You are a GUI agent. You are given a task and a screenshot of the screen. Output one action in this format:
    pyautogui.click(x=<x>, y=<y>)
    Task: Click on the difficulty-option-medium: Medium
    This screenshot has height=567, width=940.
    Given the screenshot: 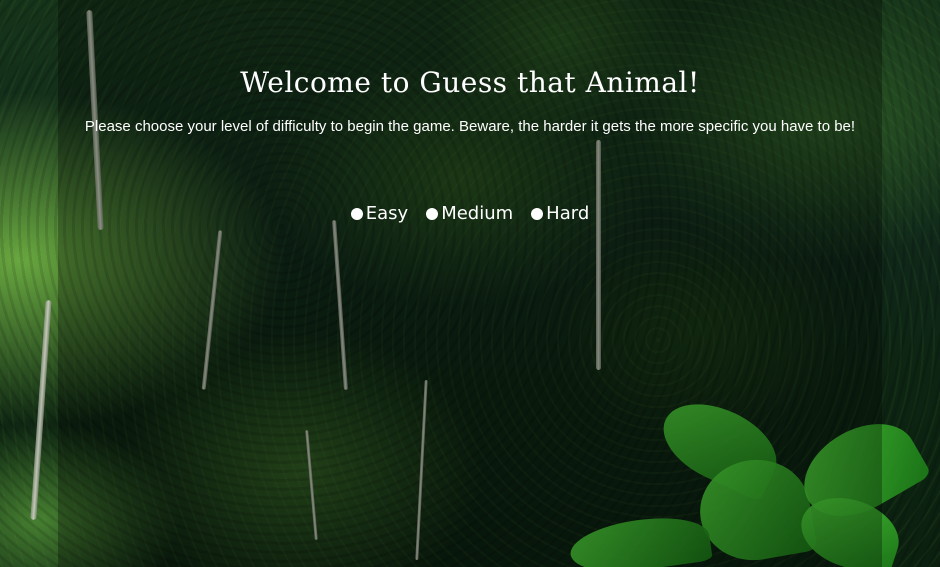 What is the action you would take?
    pyautogui.click(x=469, y=213)
    